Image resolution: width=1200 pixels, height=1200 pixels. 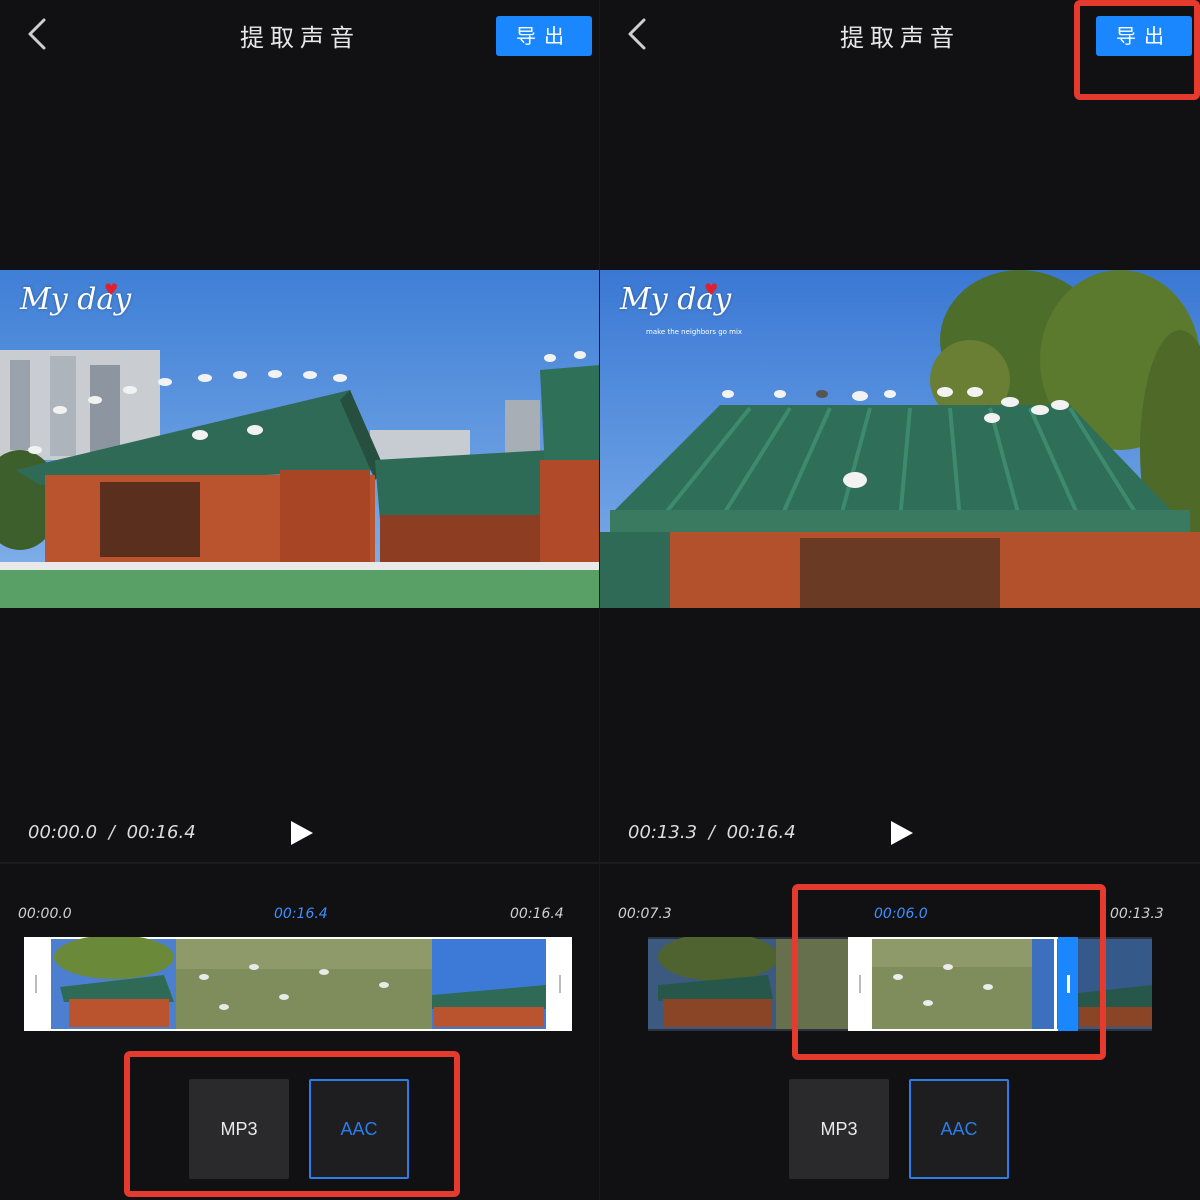 What do you see at coordinates (900, 439) in the screenshot?
I see `video-preview: My day make the neighbors go mix ♥` at bounding box center [900, 439].